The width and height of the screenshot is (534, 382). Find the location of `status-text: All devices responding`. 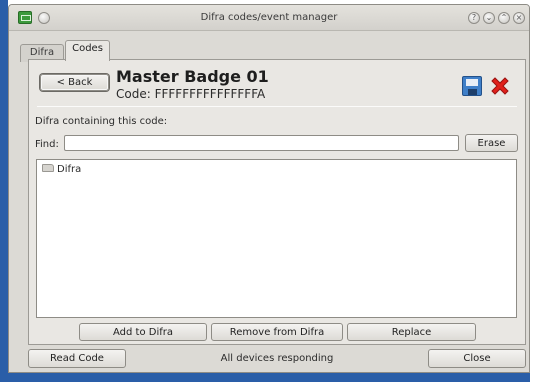

status-text: All devices responding is located at coordinates (277, 358).